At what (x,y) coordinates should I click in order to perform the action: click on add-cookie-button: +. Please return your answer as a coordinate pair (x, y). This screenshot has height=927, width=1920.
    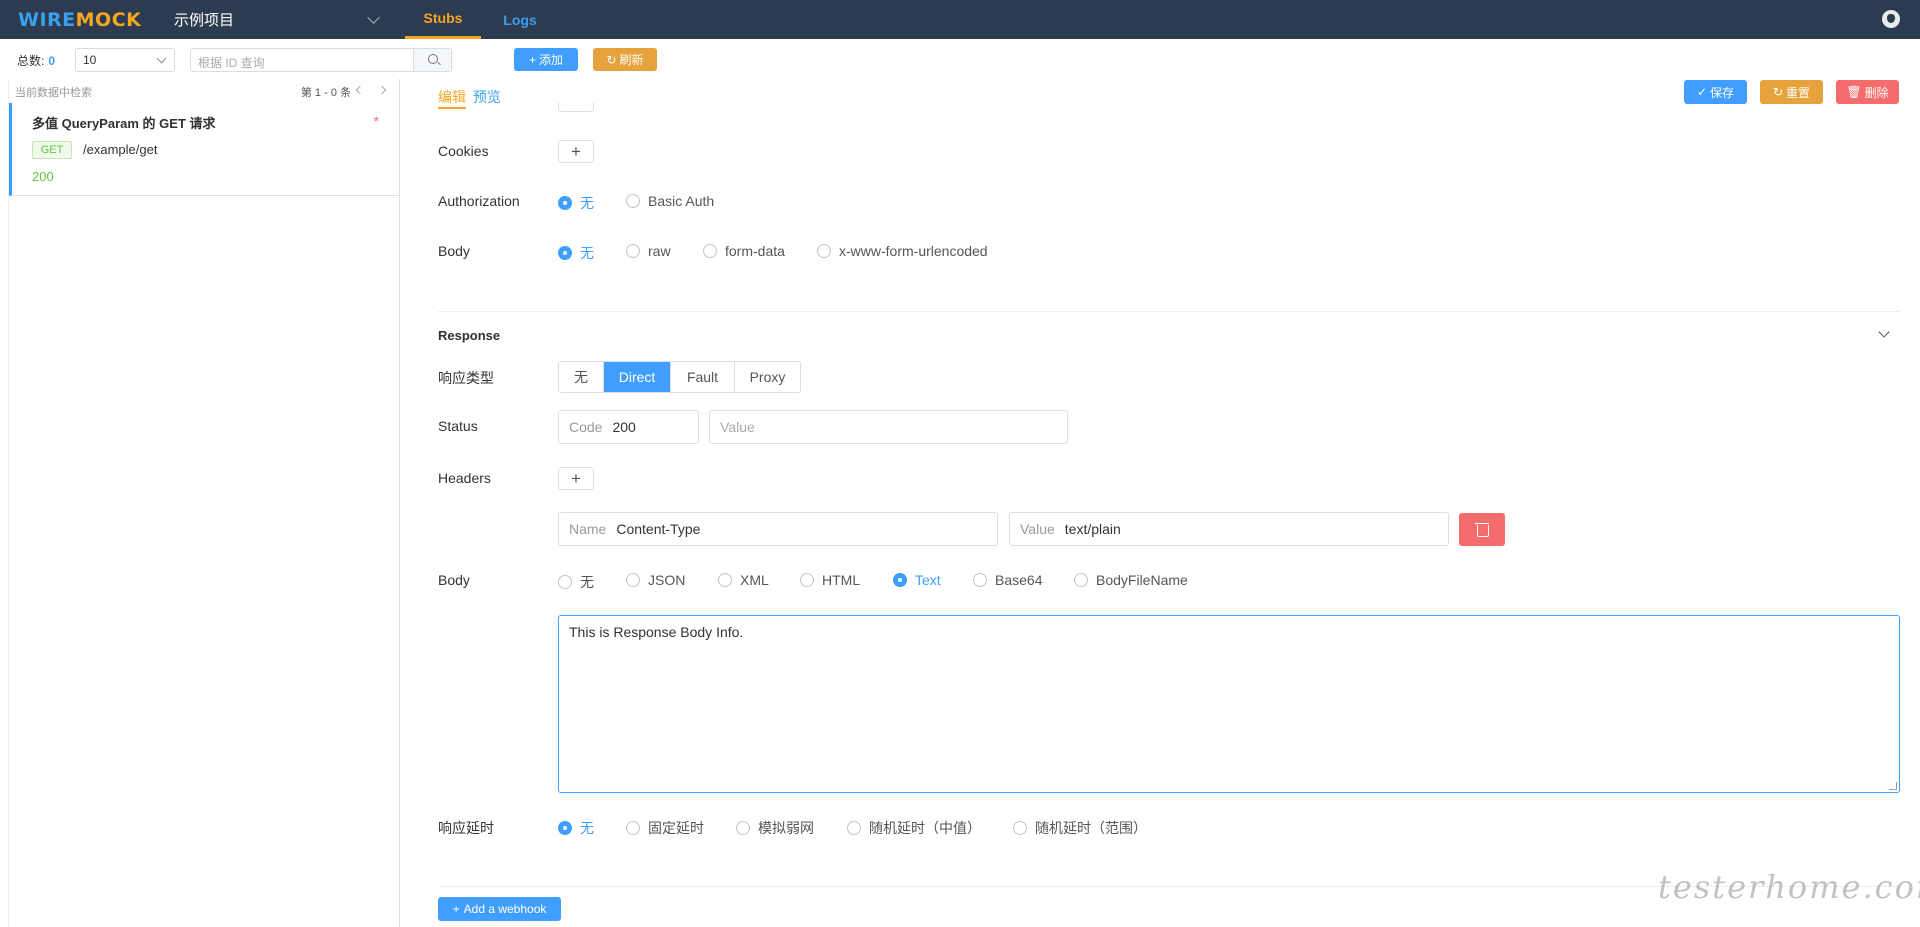
    Looking at the image, I should click on (576, 151).